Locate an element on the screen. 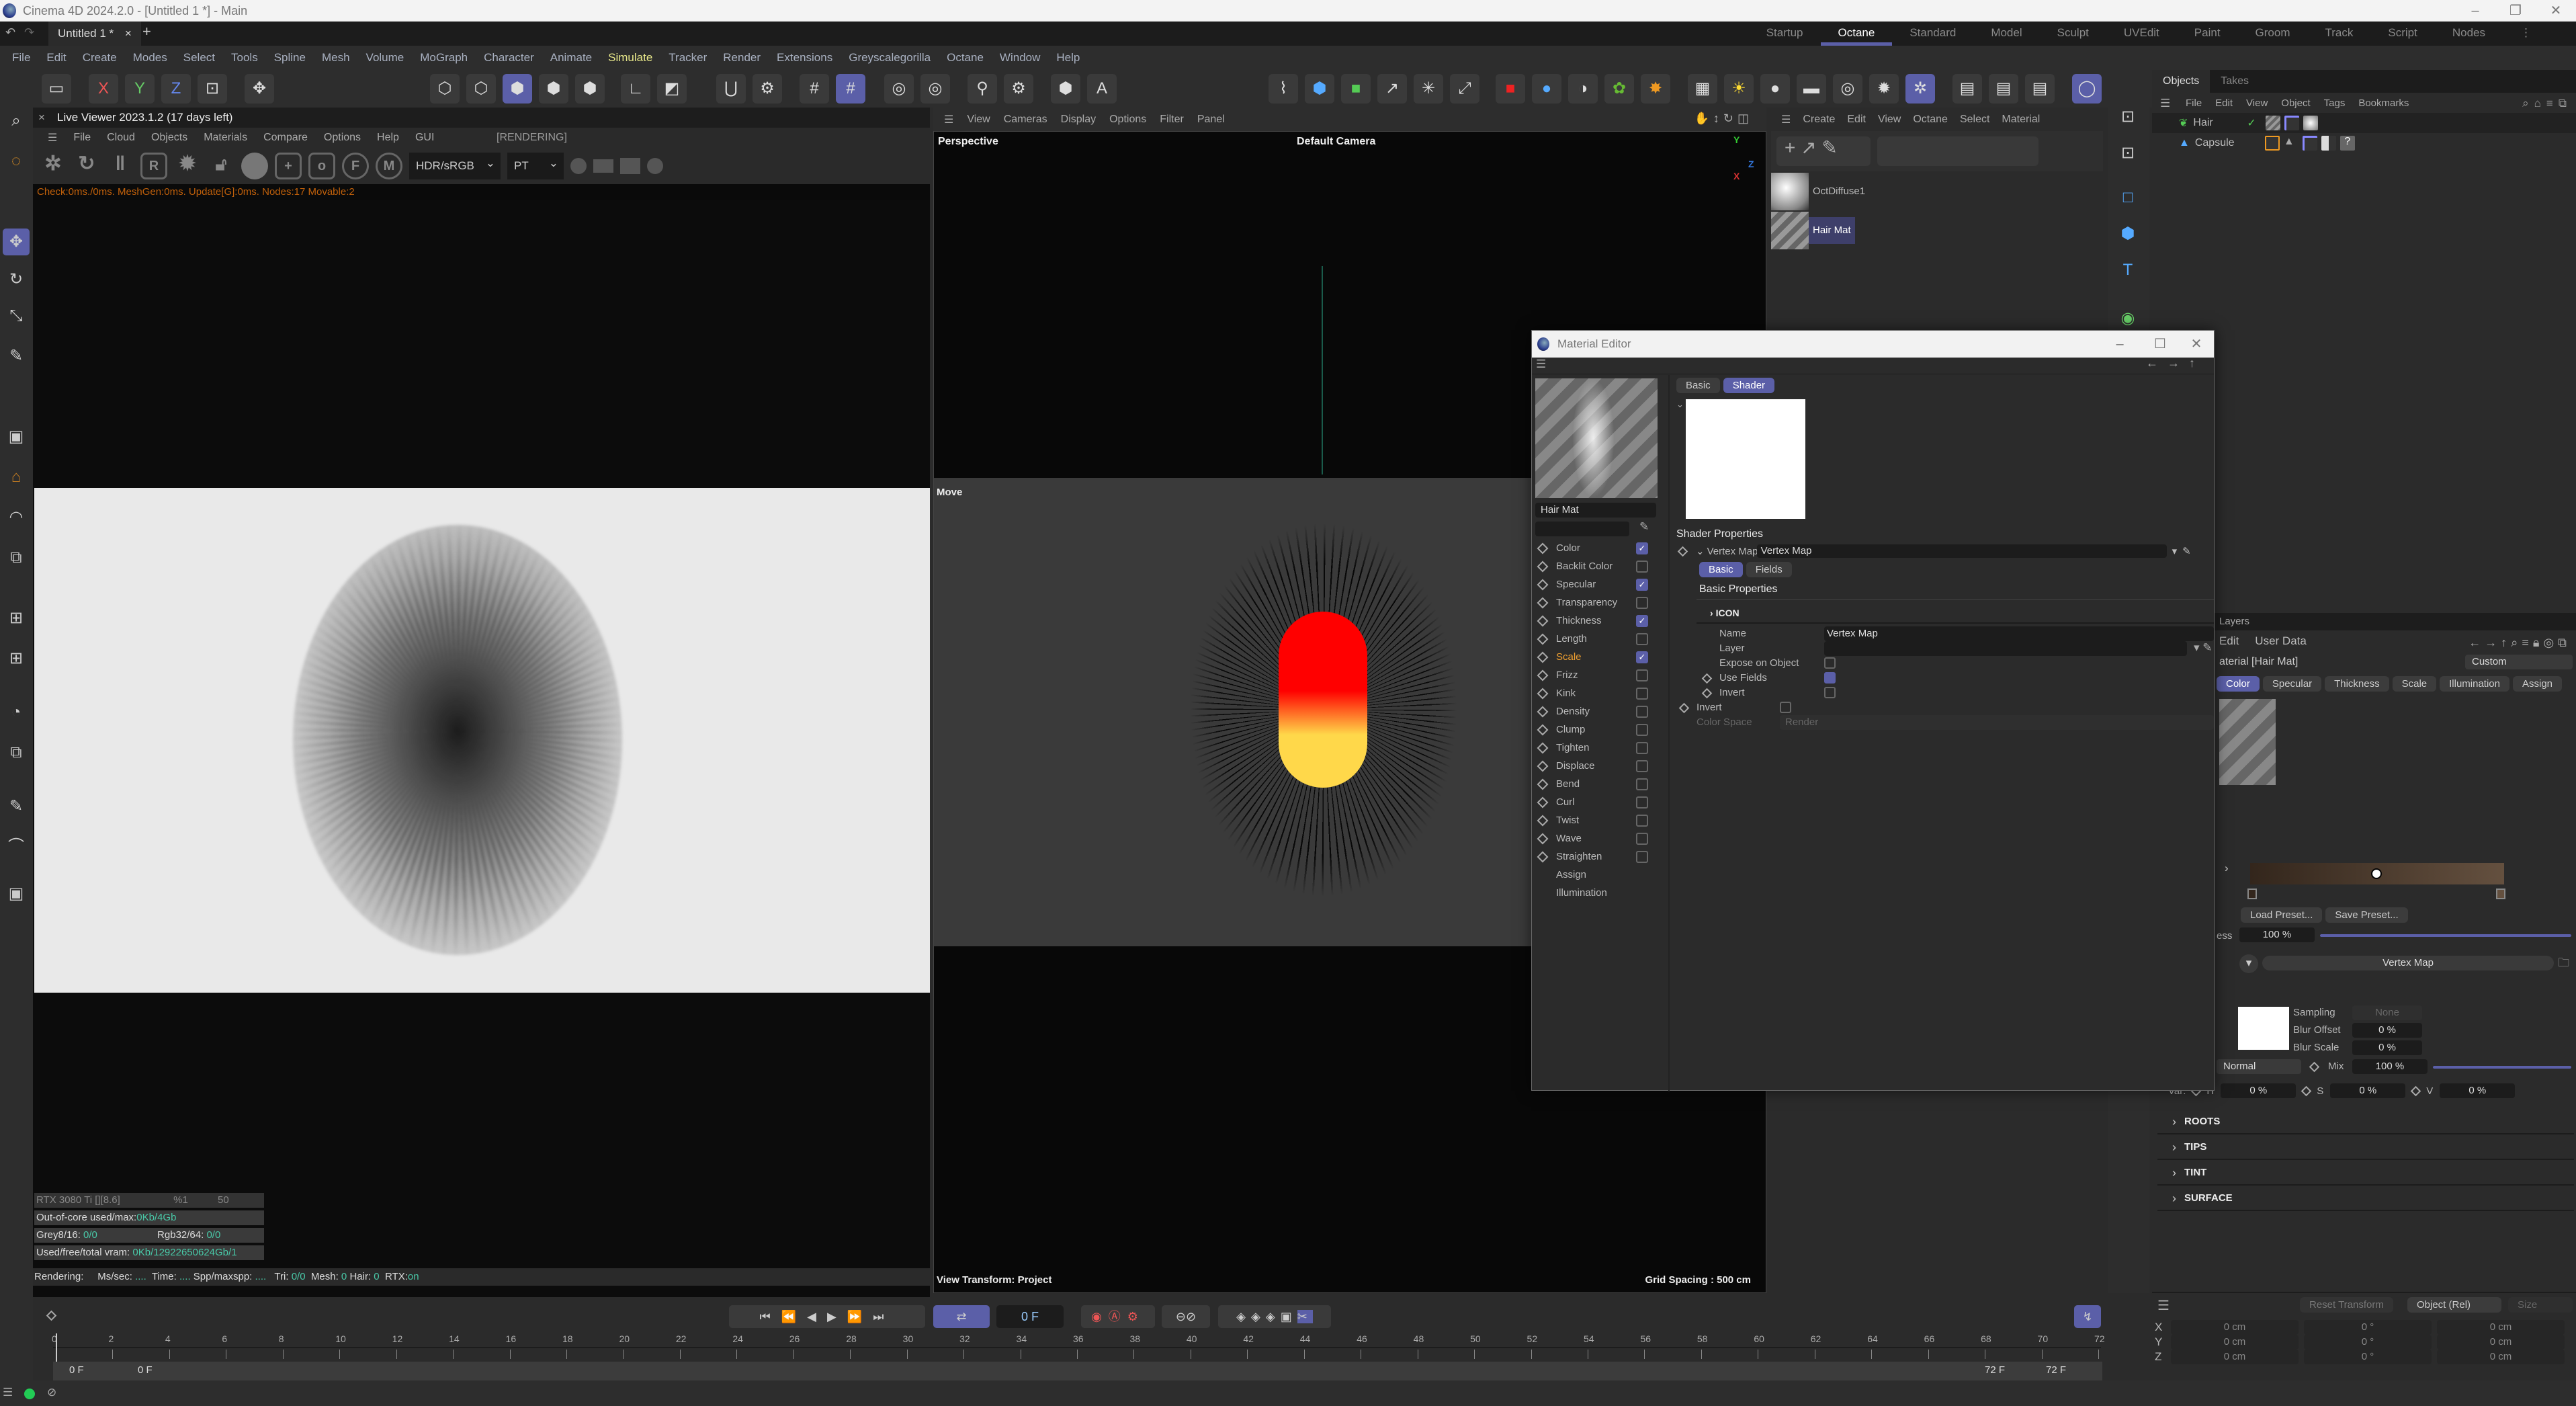 The image size is (2576, 1406). menu-modes: Modes is located at coordinates (150, 58).